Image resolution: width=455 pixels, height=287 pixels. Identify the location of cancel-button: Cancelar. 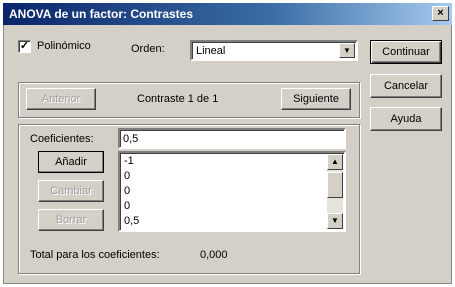
(406, 86).